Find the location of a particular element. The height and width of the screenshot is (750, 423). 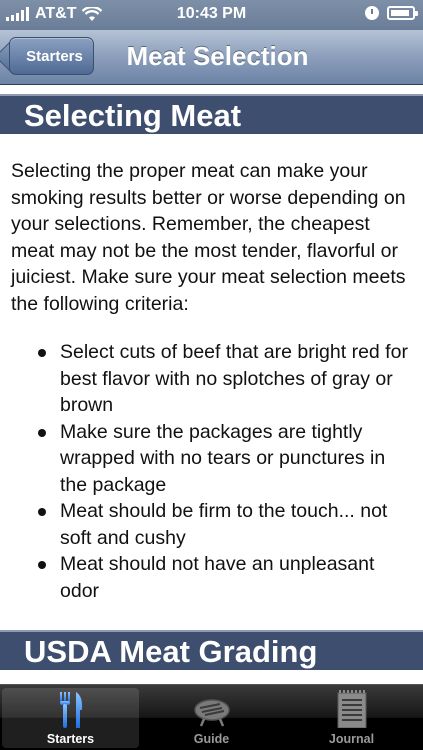

status-right is located at coordinates (391, 13).